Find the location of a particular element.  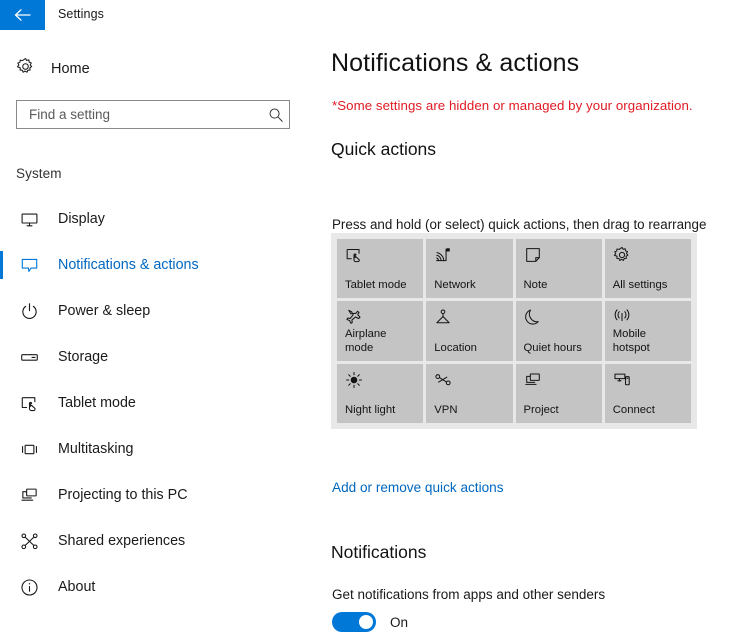

drive-icon is located at coordinates (29, 357).